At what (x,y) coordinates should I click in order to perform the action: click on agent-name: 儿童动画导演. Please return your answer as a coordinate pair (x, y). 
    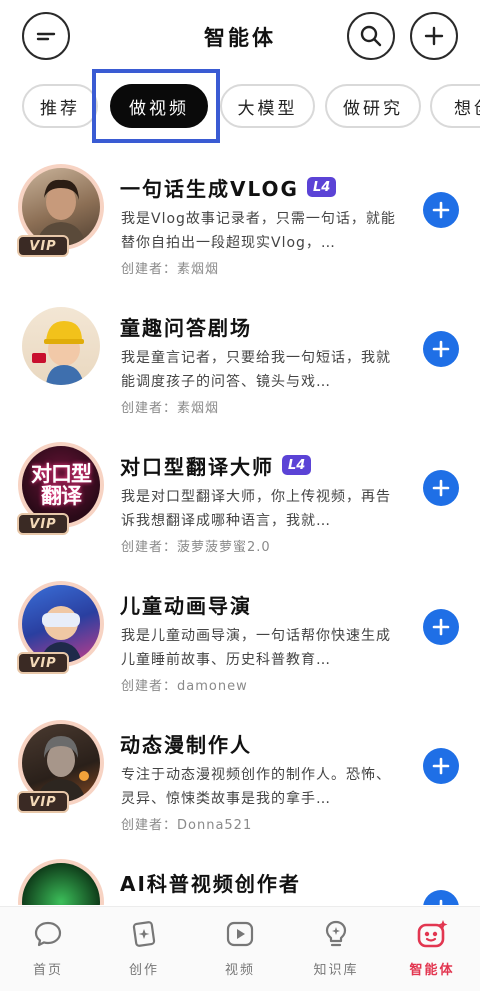
    Looking at the image, I should click on (186, 605).